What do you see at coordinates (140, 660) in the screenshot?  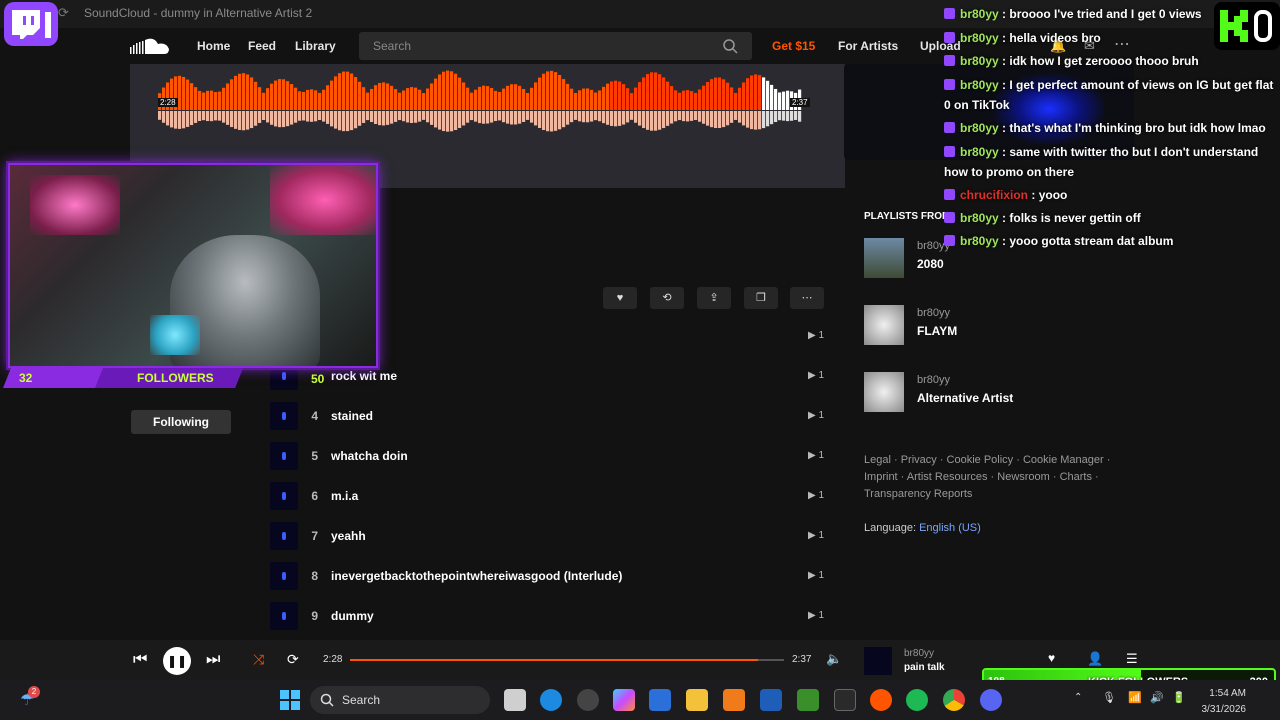 I see `previous-icon: ⏮` at bounding box center [140, 660].